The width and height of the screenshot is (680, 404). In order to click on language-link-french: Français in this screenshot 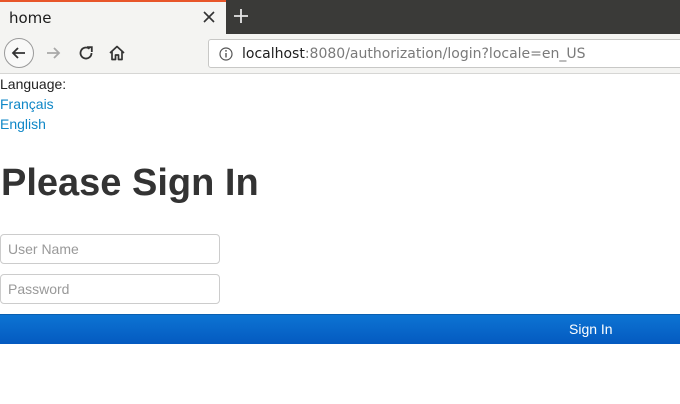, I will do `click(27, 104)`.